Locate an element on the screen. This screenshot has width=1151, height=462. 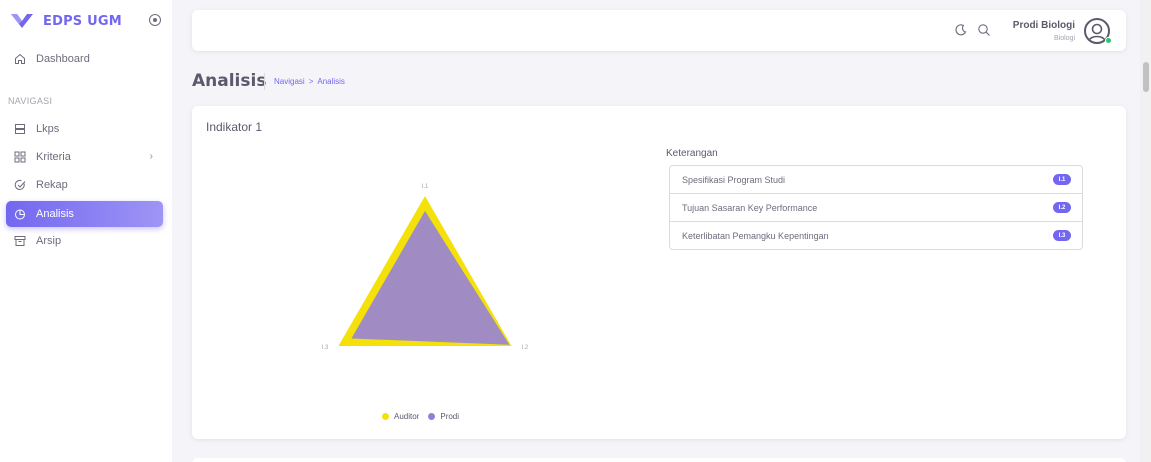
legend-item-prodi: Prodi is located at coordinates (443, 416).